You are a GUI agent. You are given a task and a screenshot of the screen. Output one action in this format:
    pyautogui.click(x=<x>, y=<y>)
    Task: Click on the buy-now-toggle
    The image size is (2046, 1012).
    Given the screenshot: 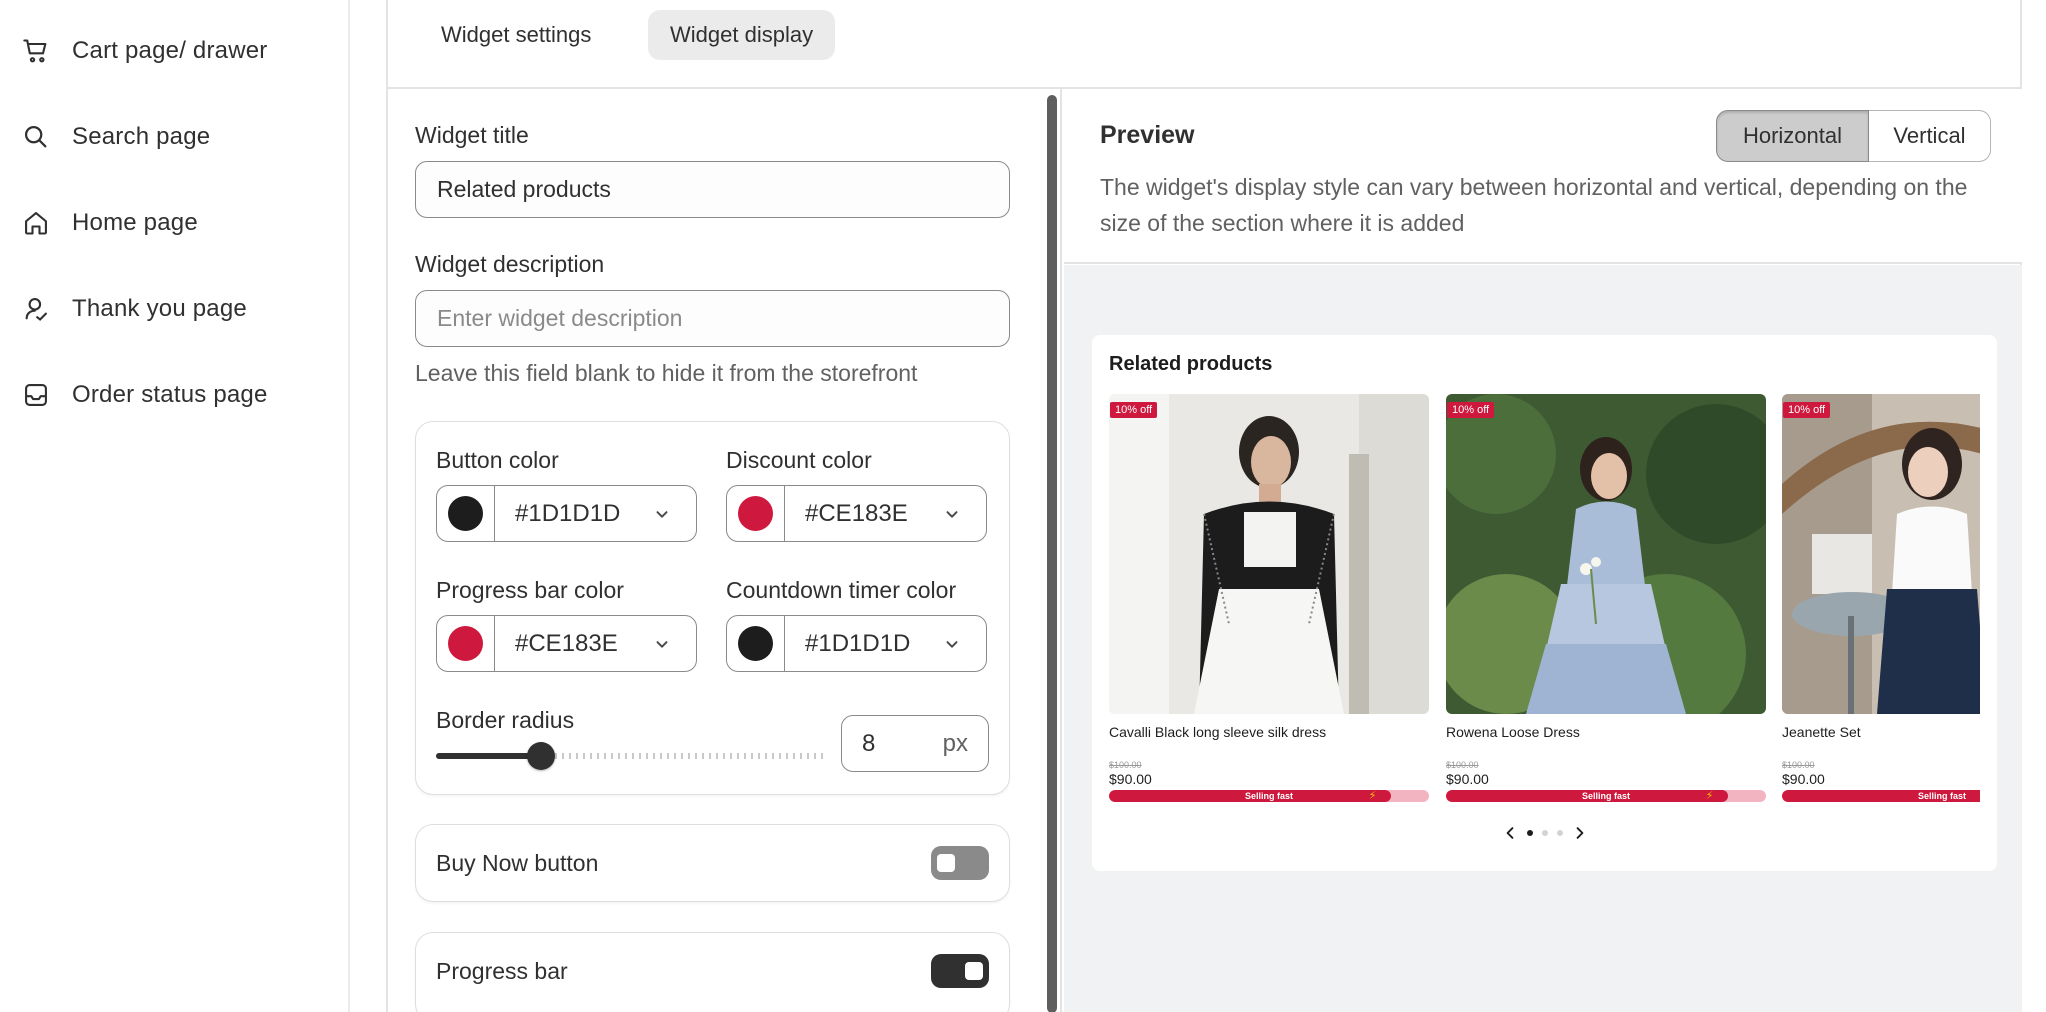 What is the action you would take?
    pyautogui.click(x=960, y=863)
    